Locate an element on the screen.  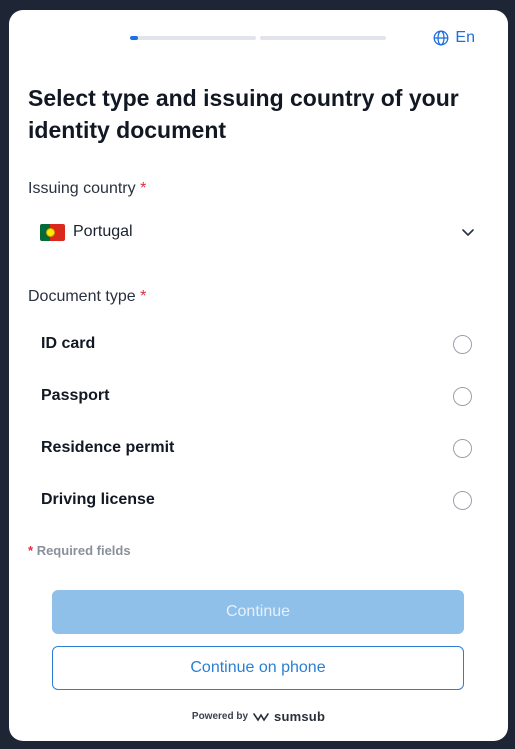
language-selector: En is located at coordinates (454, 38).